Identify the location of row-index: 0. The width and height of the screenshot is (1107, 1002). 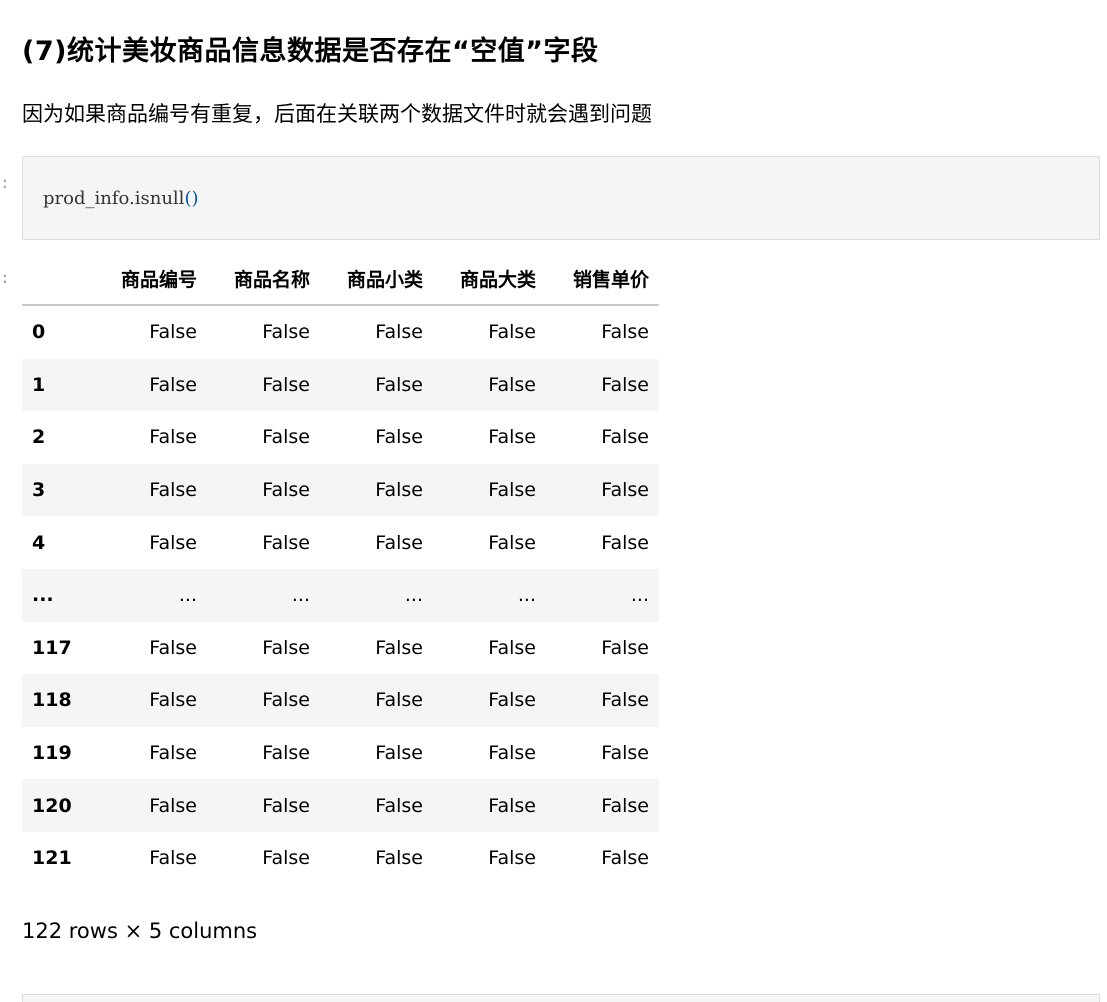
(39, 332).